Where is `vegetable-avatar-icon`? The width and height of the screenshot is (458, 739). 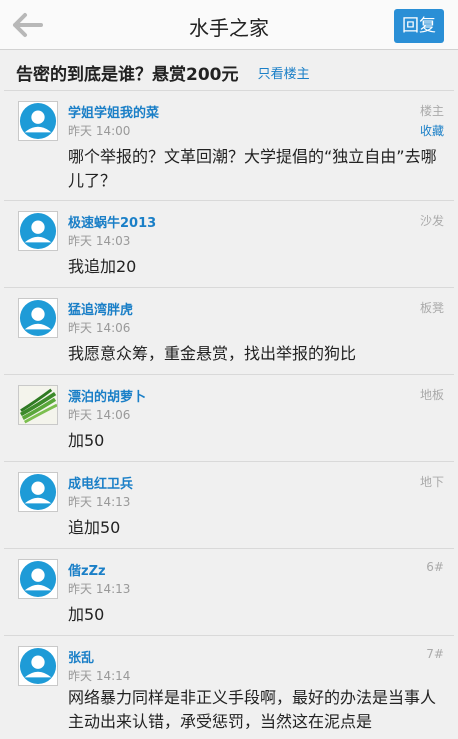
vegetable-avatar-icon is located at coordinates (38, 405).